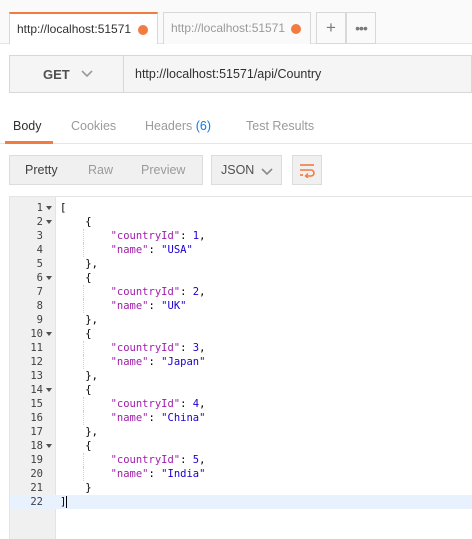  What do you see at coordinates (241, 306) in the screenshot?
I see `code-line: 8 "name": "UK"` at bounding box center [241, 306].